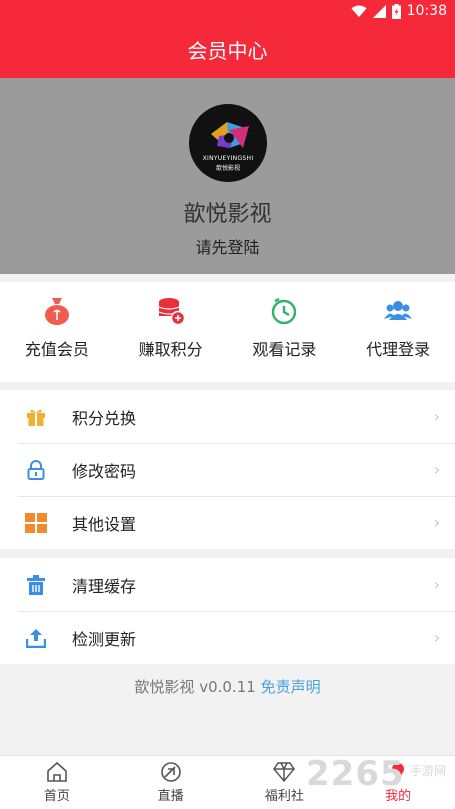 This screenshot has width=455, height=809. What do you see at coordinates (227, 637) in the screenshot?
I see `menu-item-check-update: 检测更新 ›` at bounding box center [227, 637].